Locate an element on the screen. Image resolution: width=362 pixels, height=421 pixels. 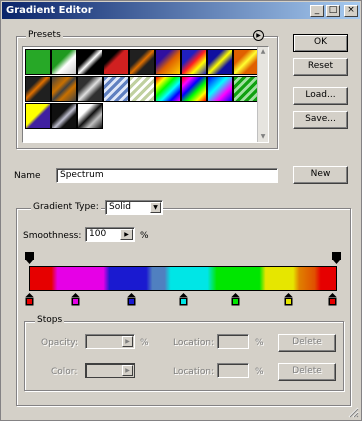
preset-swatch-black-white is located at coordinates (90, 62).